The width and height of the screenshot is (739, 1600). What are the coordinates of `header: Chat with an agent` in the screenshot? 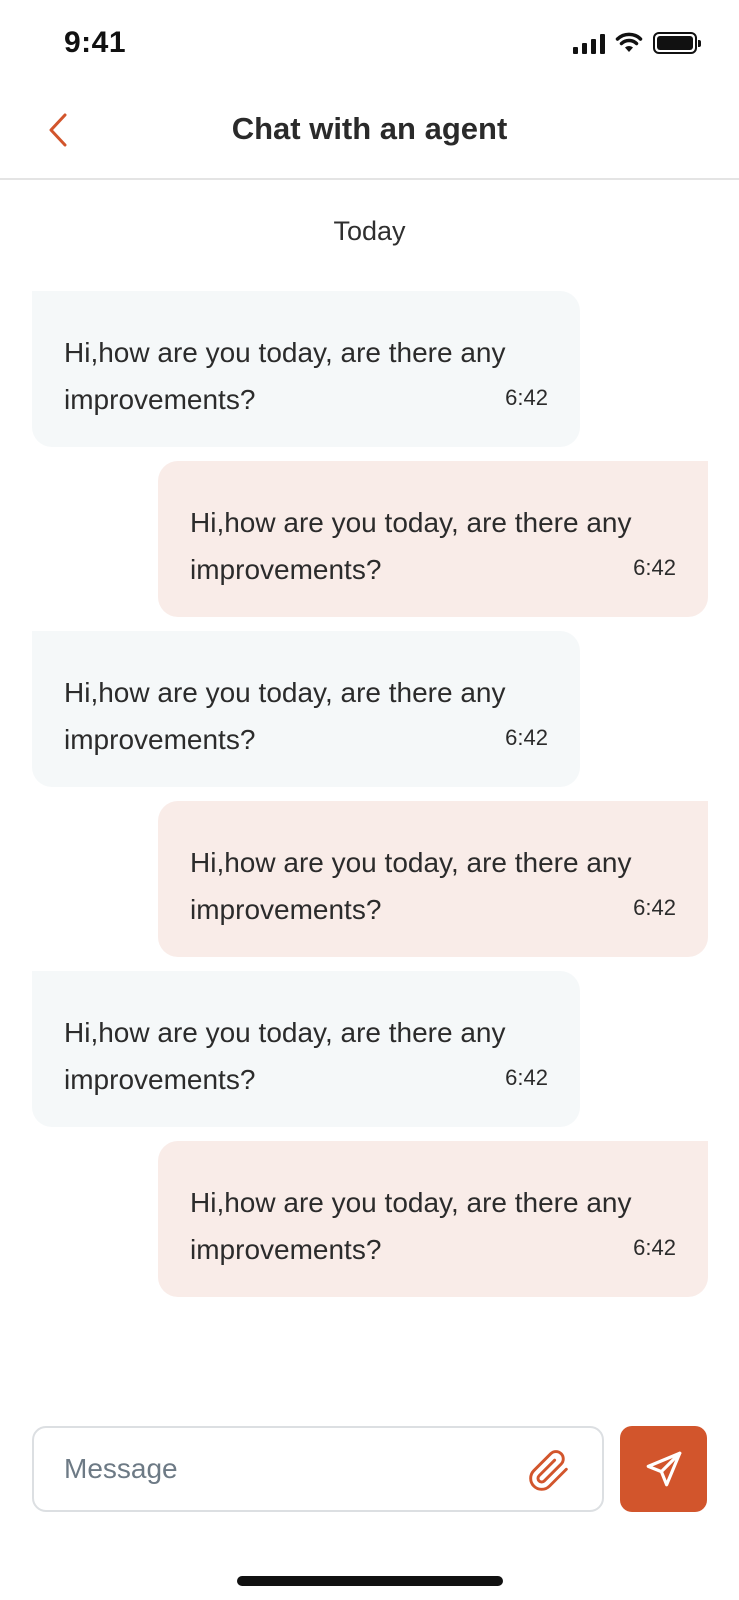 It's located at (369, 136).